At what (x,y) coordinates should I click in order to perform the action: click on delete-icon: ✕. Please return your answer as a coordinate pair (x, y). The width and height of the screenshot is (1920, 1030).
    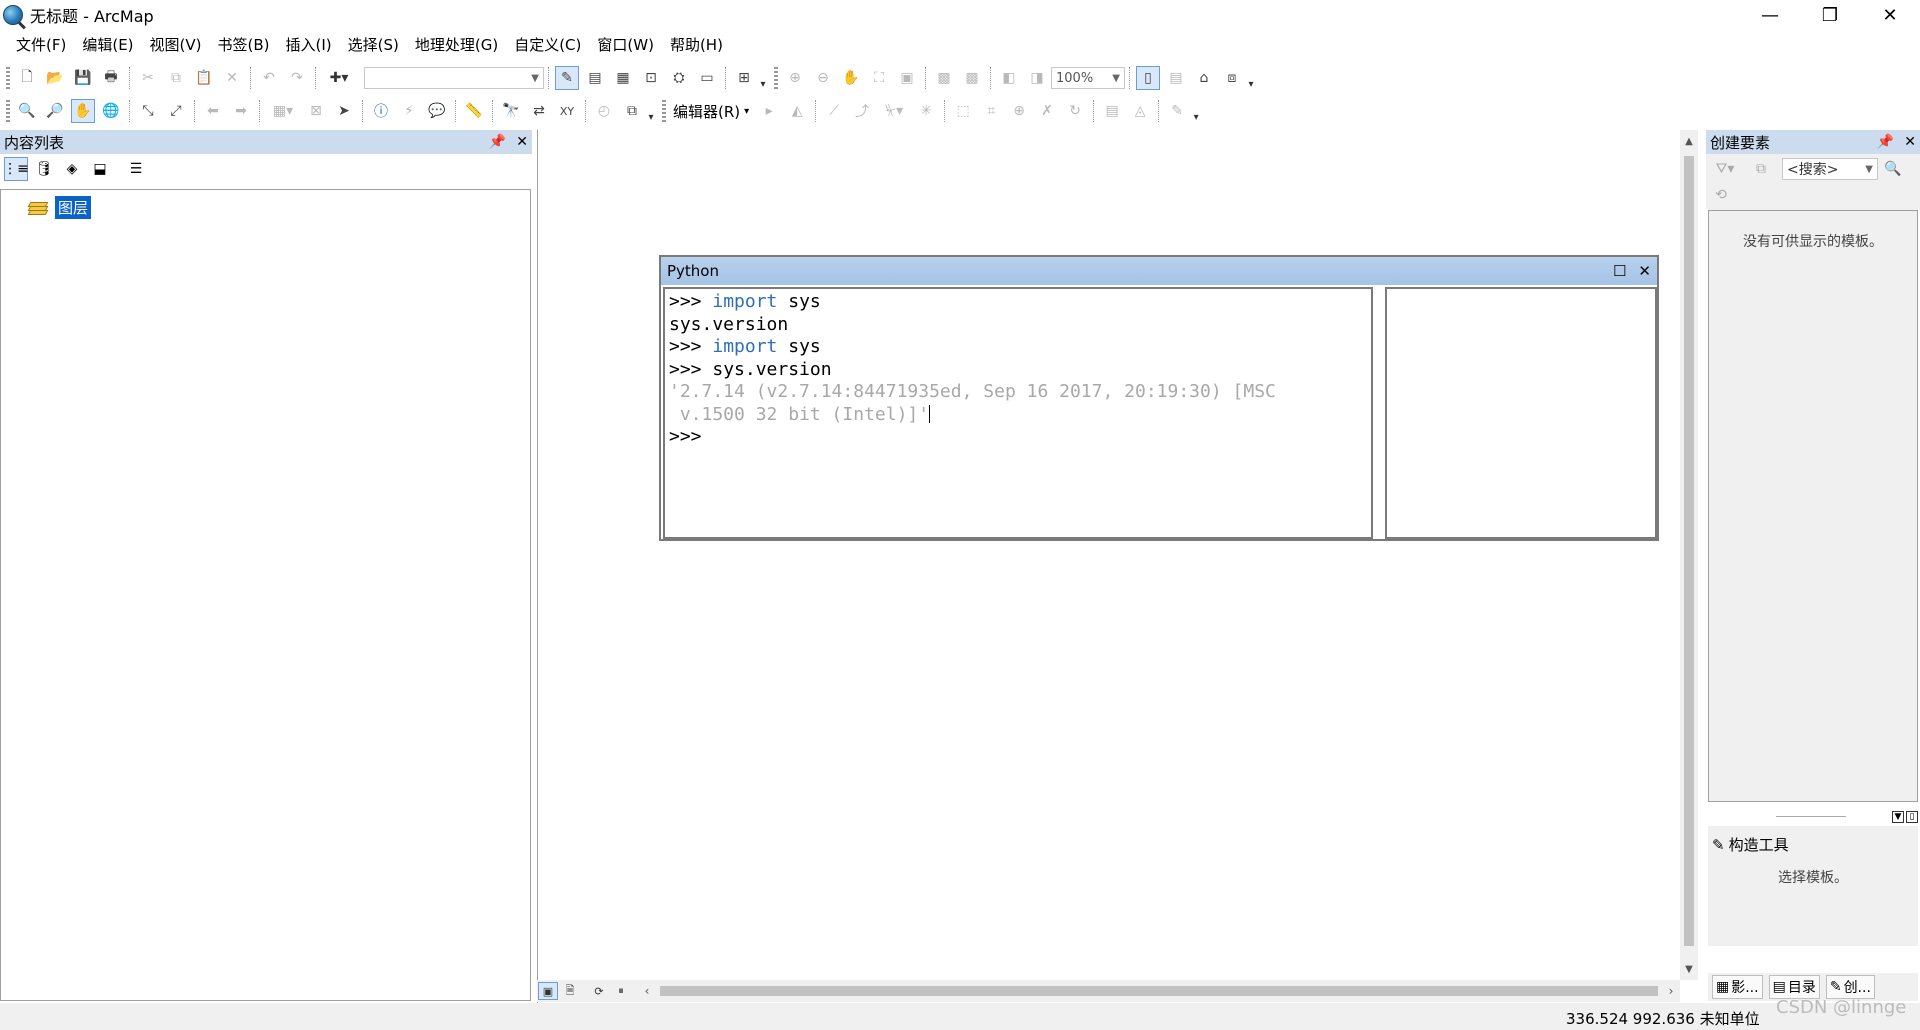
    Looking at the image, I should click on (232, 78).